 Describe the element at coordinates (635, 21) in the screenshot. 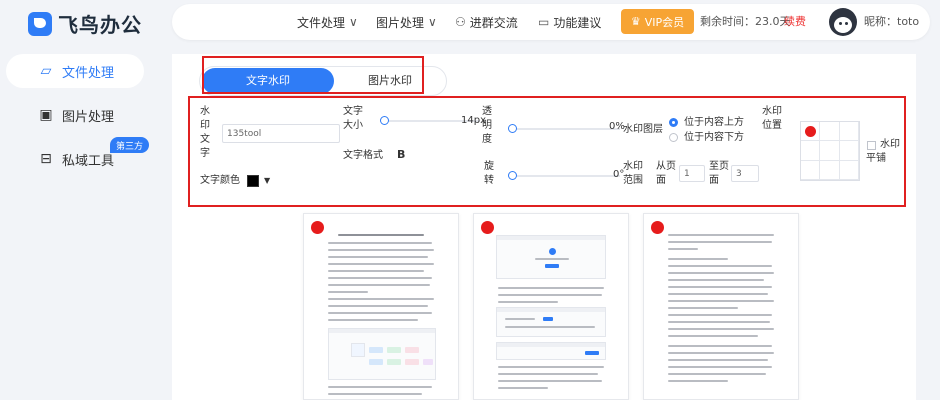

I see `vip-crown-icon: ♛` at that location.